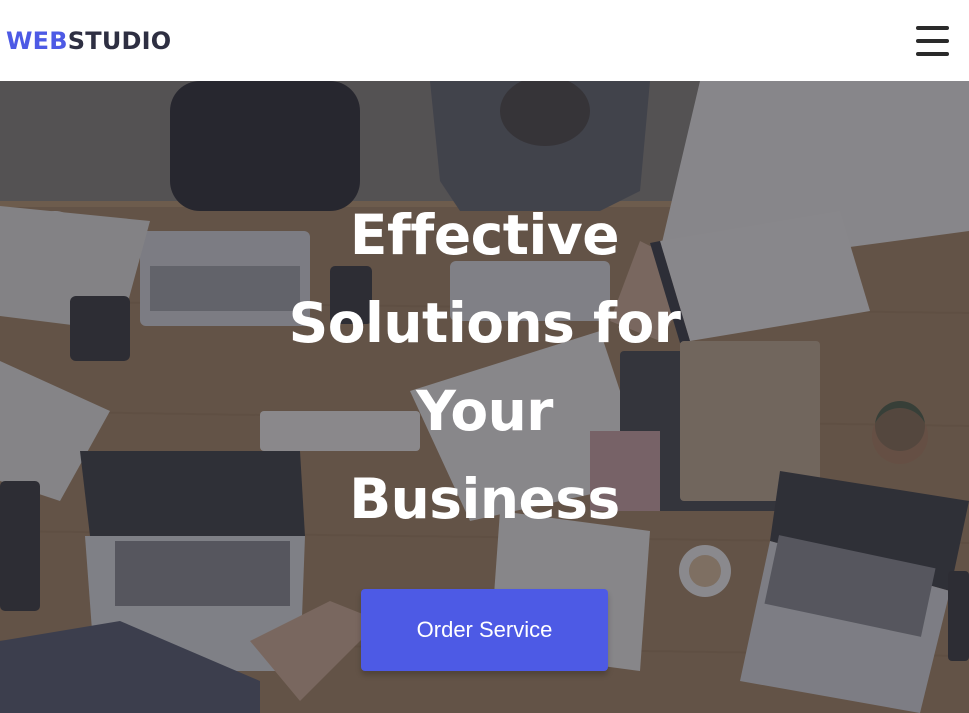 The width and height of the screenshot is (969, 713). I want to click on logo-accent-text: WEB, so click(37, 40).